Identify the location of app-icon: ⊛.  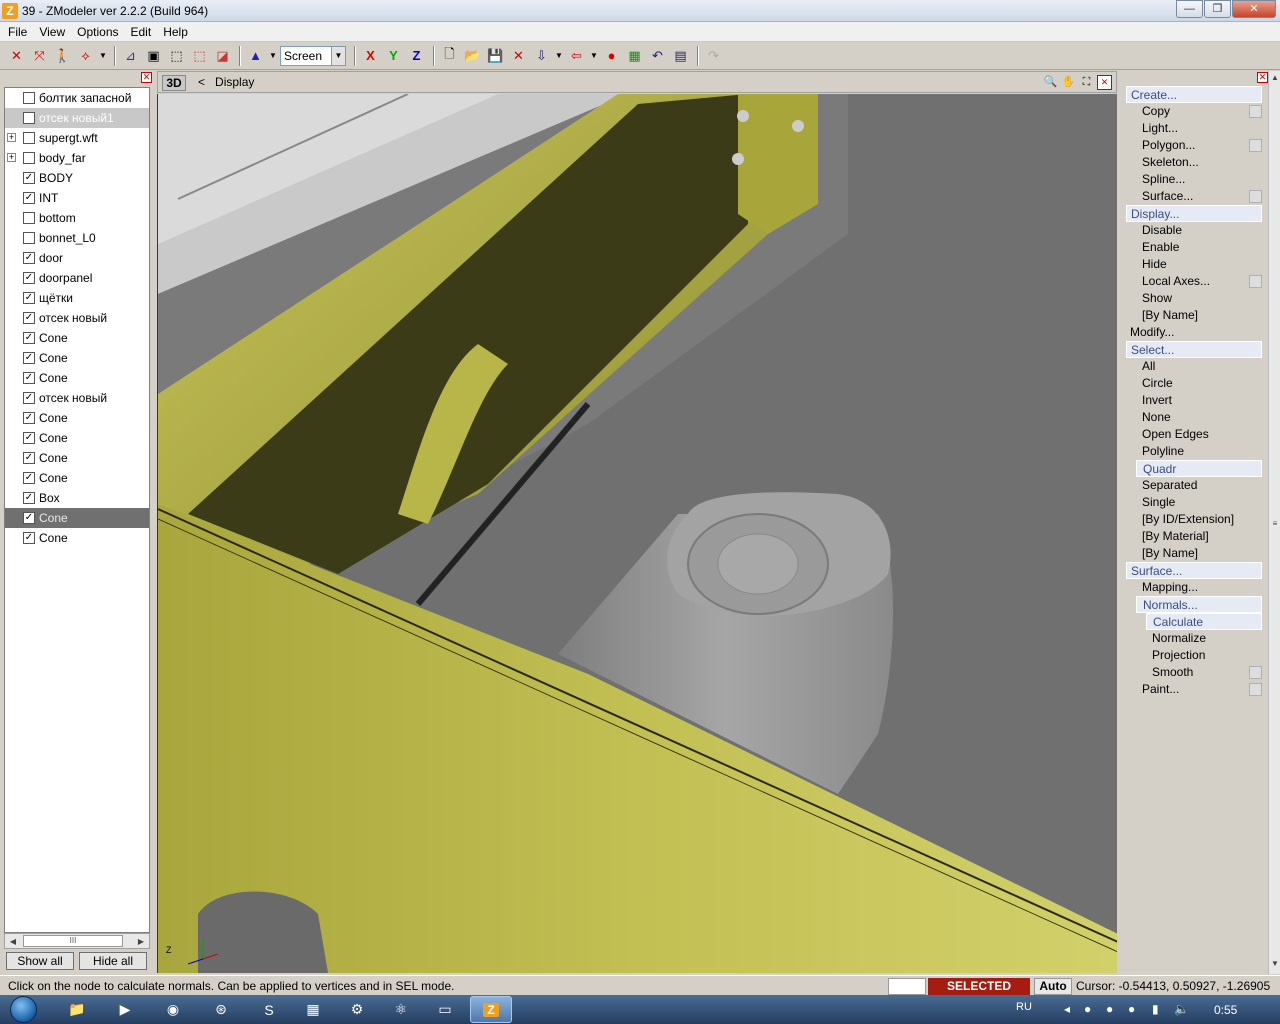
(221, 1009).